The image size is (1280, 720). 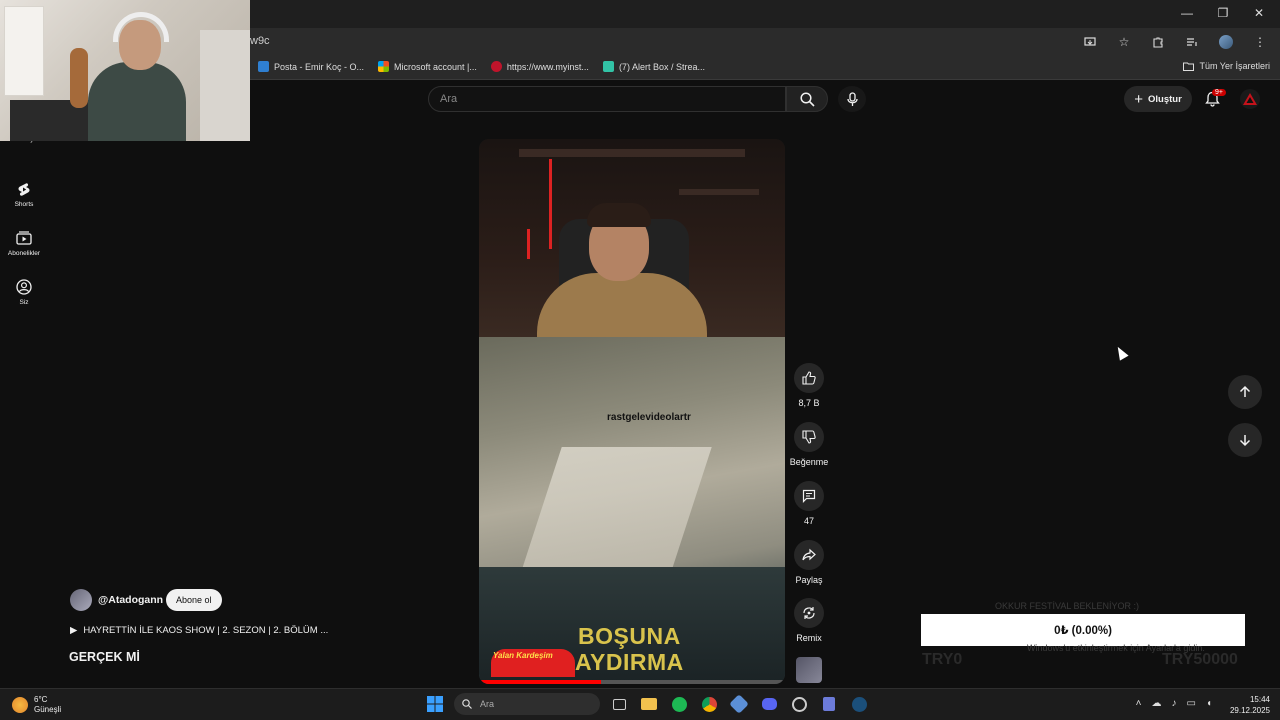 What do you see at coordinates (1139, 703) in the screenshot?
I see `chevron-up-icon: ˄` at bounding box center [1139, 703].